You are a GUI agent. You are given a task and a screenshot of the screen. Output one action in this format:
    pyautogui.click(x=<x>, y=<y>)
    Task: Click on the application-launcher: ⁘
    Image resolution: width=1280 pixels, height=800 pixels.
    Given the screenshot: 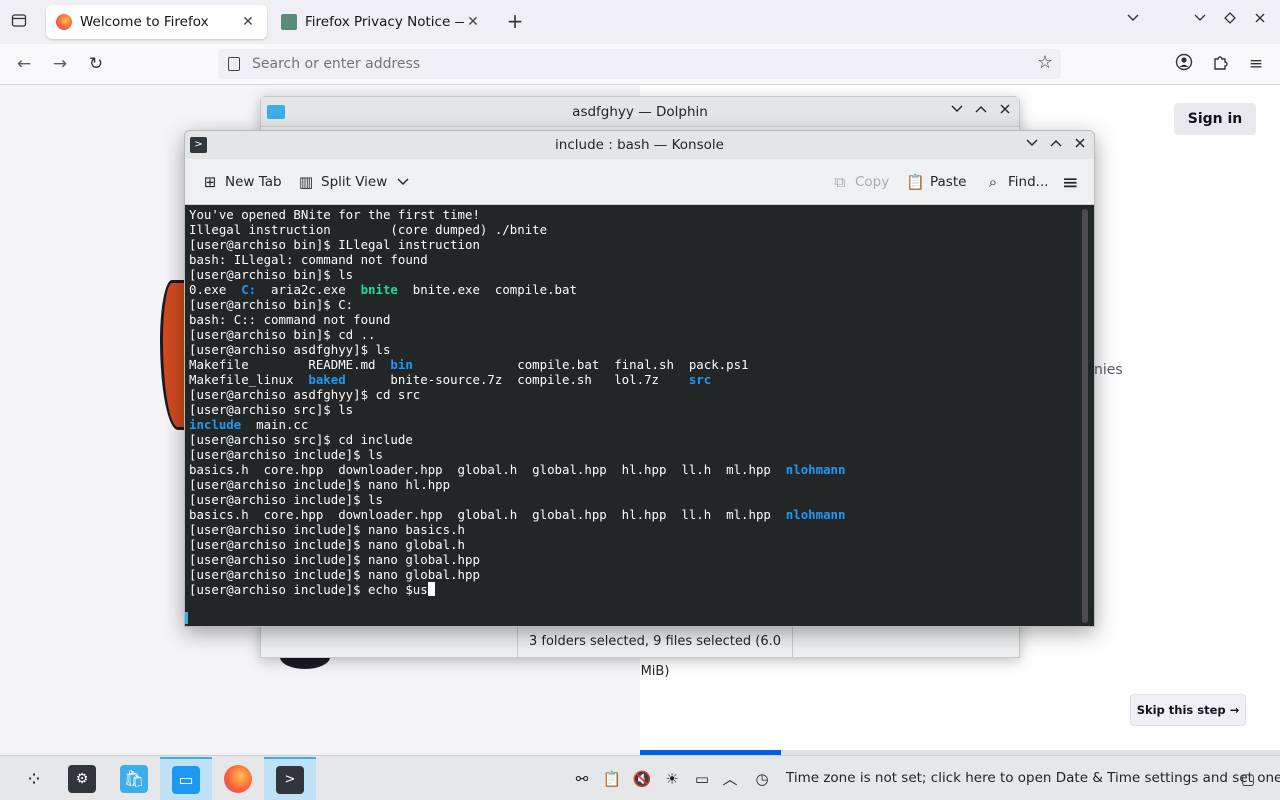 What is the action you would take?
    pyautogui.click(x=34, y=778)
    